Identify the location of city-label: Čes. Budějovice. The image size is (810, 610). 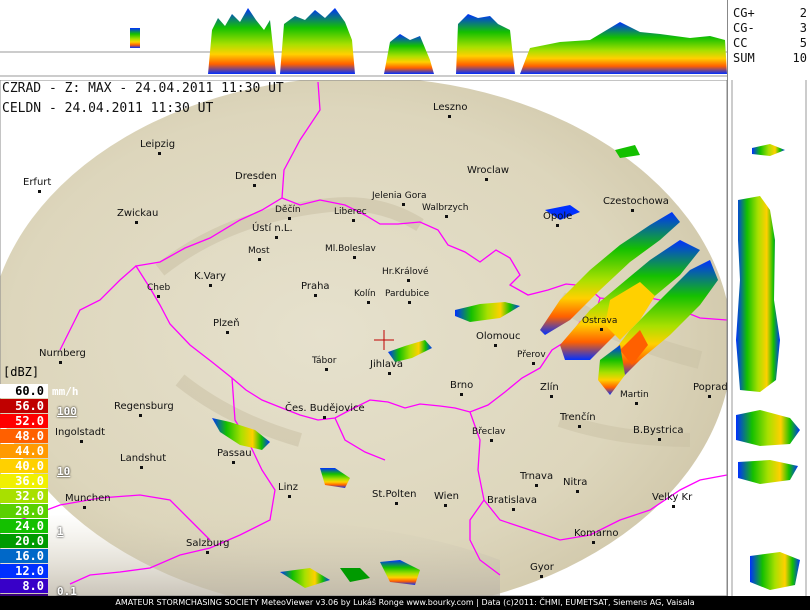
(325, 408).